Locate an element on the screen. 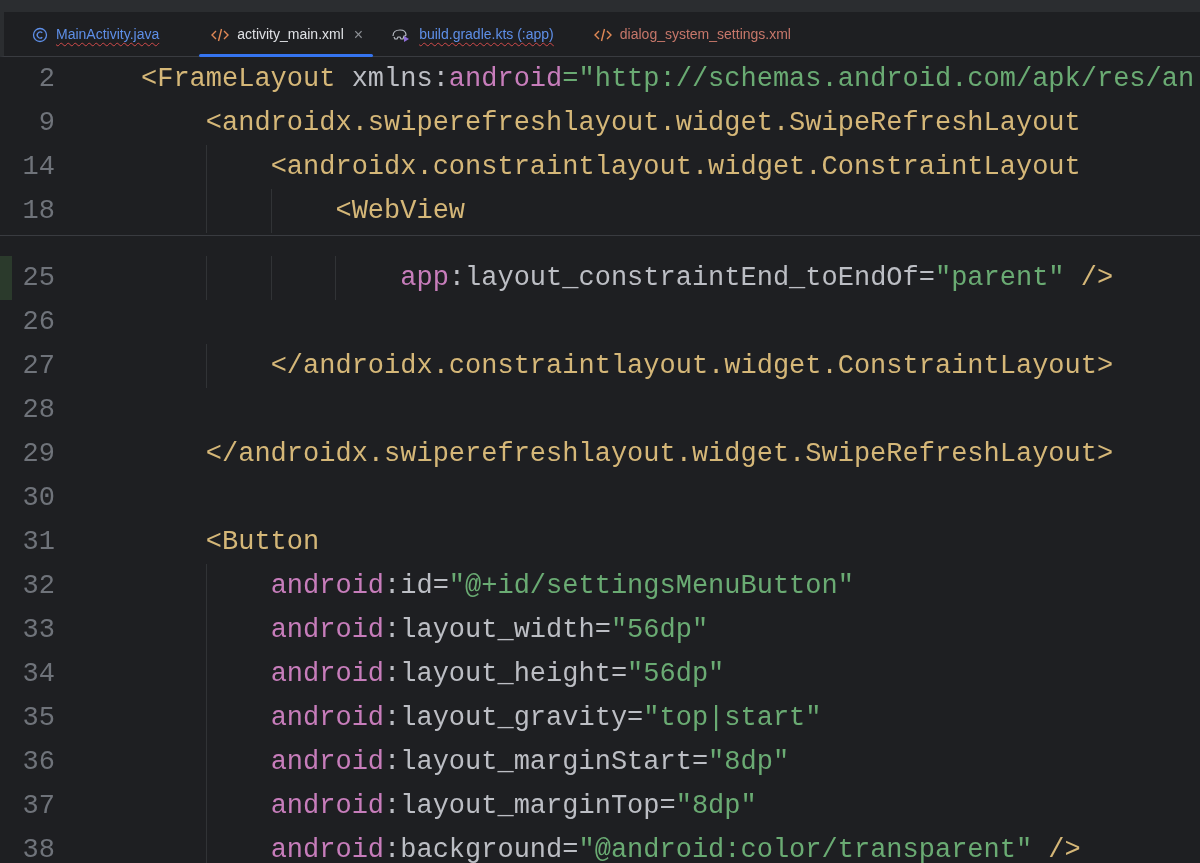 The image size is (1200, 863). code-line: </androidx.swiperefreshlayout.widget.SwipeRefreshLayout> is located at coordinates (659, 454).